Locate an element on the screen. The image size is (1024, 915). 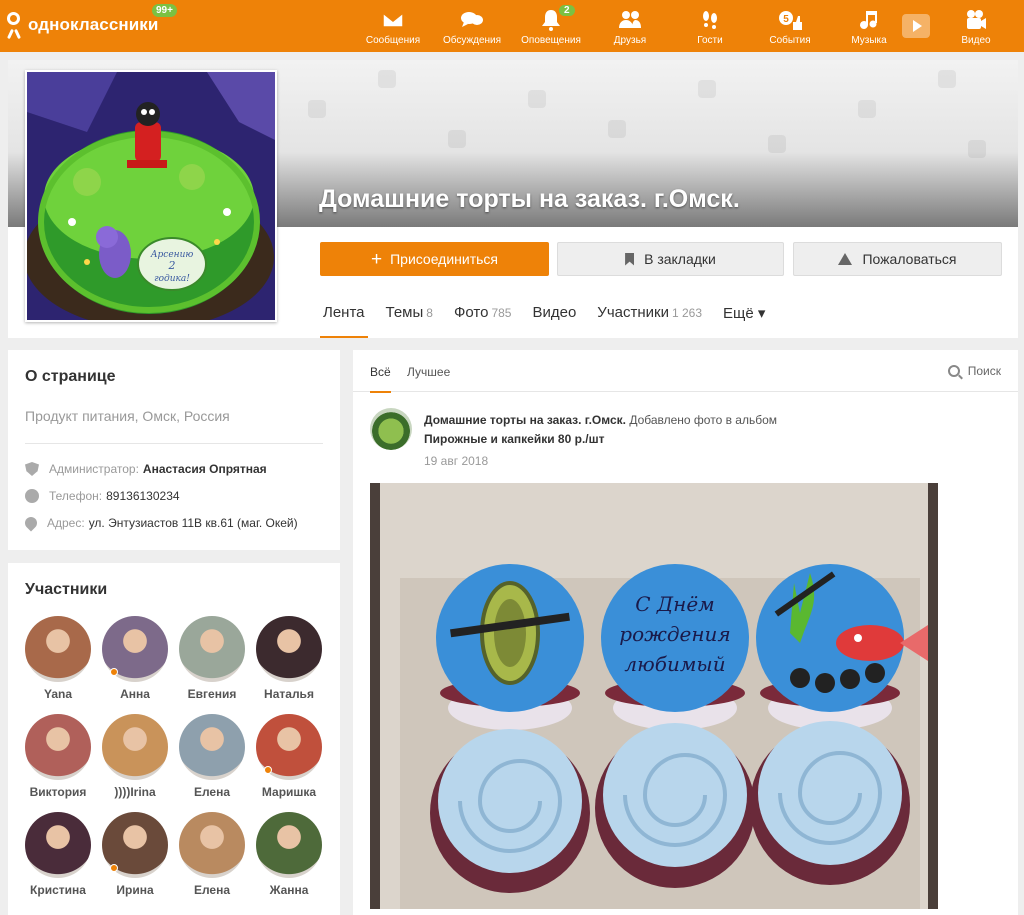
nav-friends: Друзья is located at coordinates (630, 27).